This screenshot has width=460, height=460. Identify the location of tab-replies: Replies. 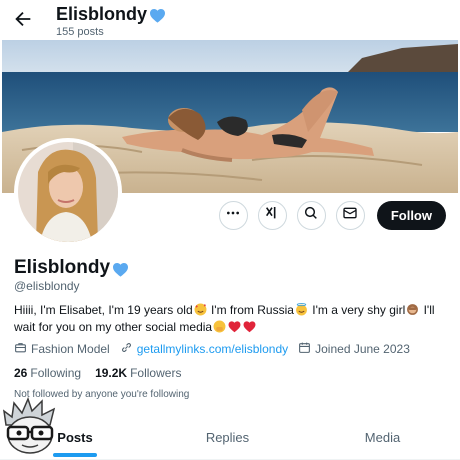
(227, 438).